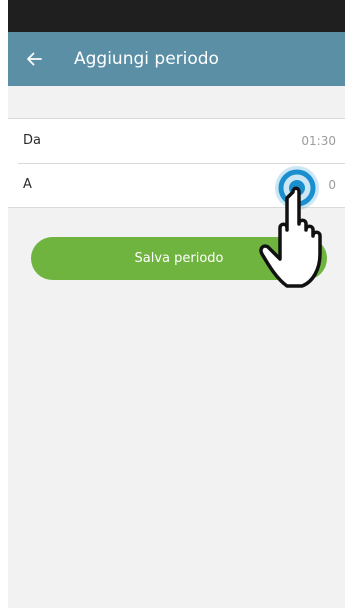  I want to click on period-form: Da 01:30 A 0, so click(176, 163).